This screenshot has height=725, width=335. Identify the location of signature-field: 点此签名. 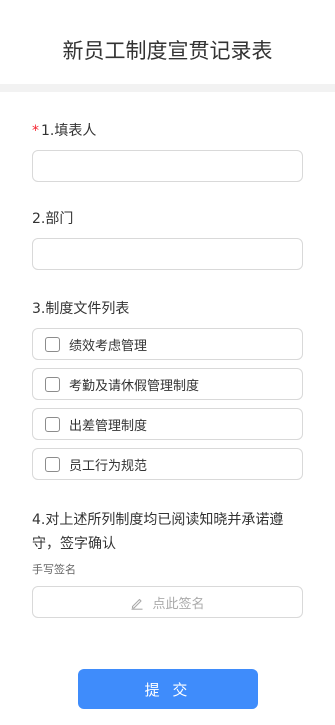
(167, 602).